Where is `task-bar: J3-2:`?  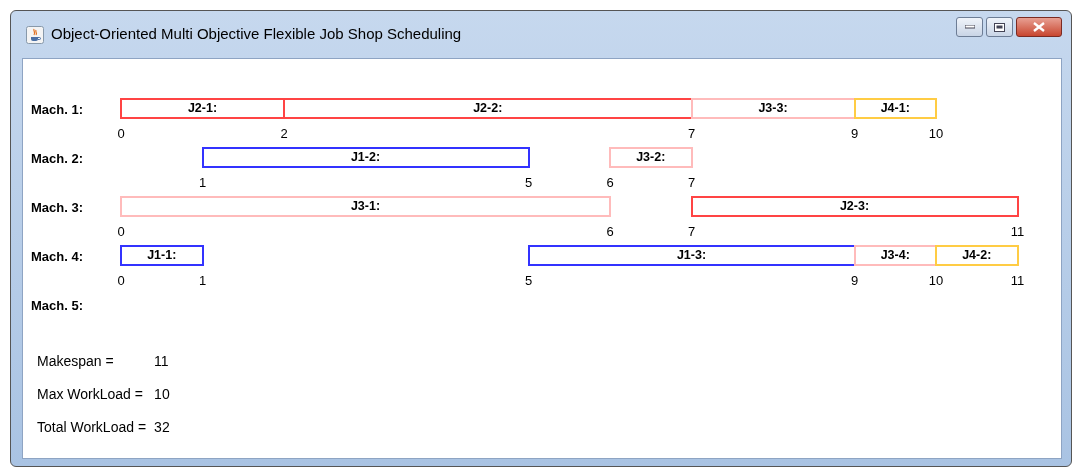
task-bar: J3-2: is located at coordinates (651, 157).